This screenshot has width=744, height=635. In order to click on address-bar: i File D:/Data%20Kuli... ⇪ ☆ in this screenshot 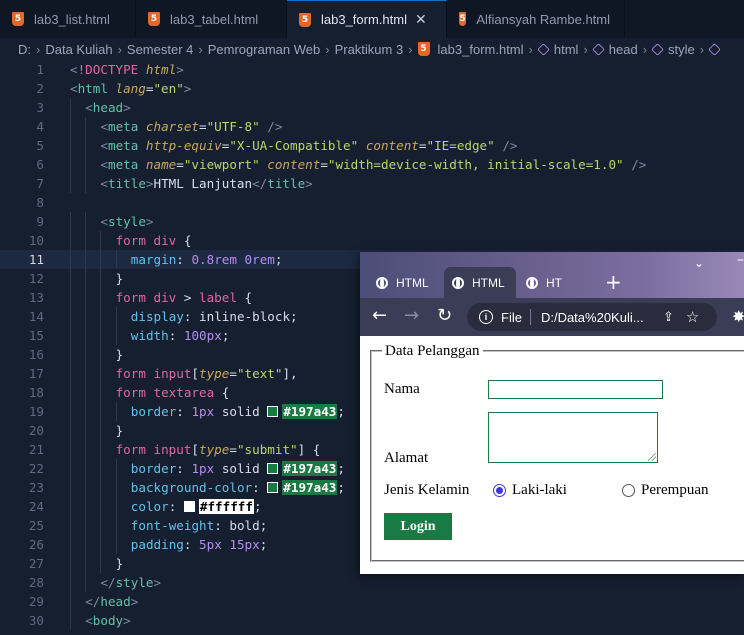, I will do `click(592, 317)`.